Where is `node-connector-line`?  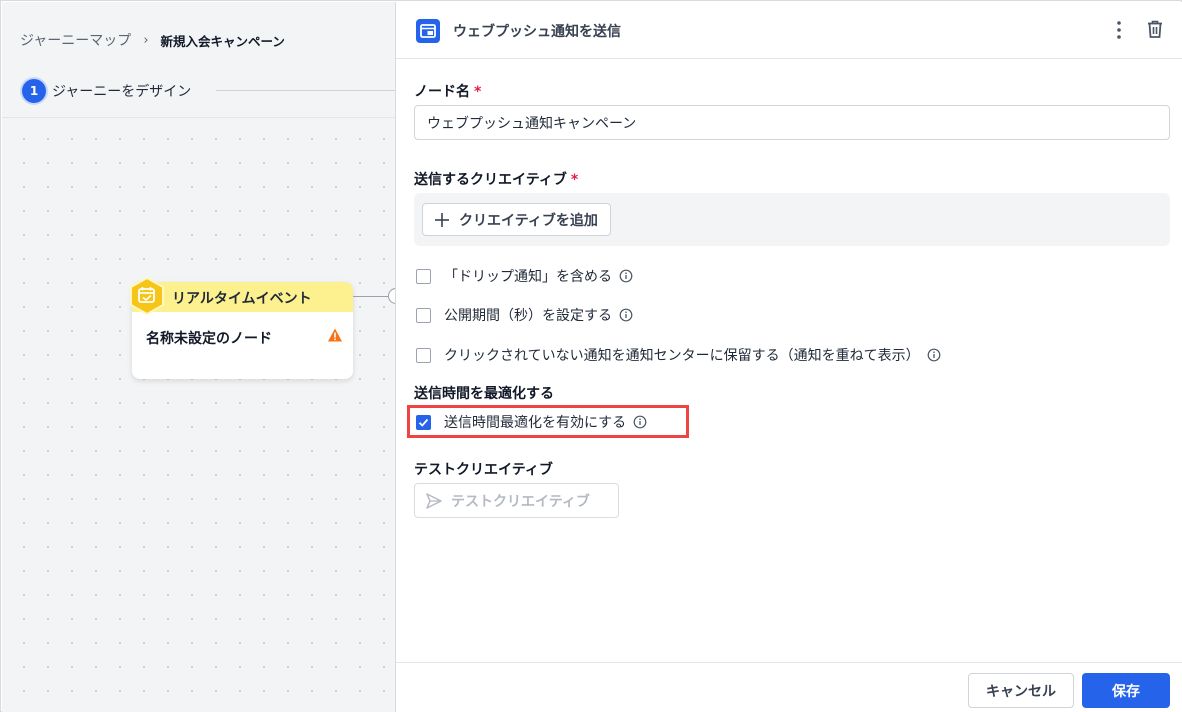 node-connector-line is located at coordinates (371, 296).